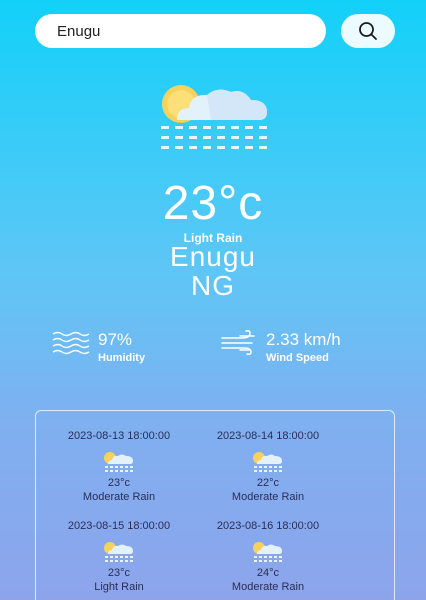 The width and height of the screenshot is (426, 600). I want to click on forecast-item: 2023-08-16 18:00:00 24°c Moderate Rain, so click(268, 556).